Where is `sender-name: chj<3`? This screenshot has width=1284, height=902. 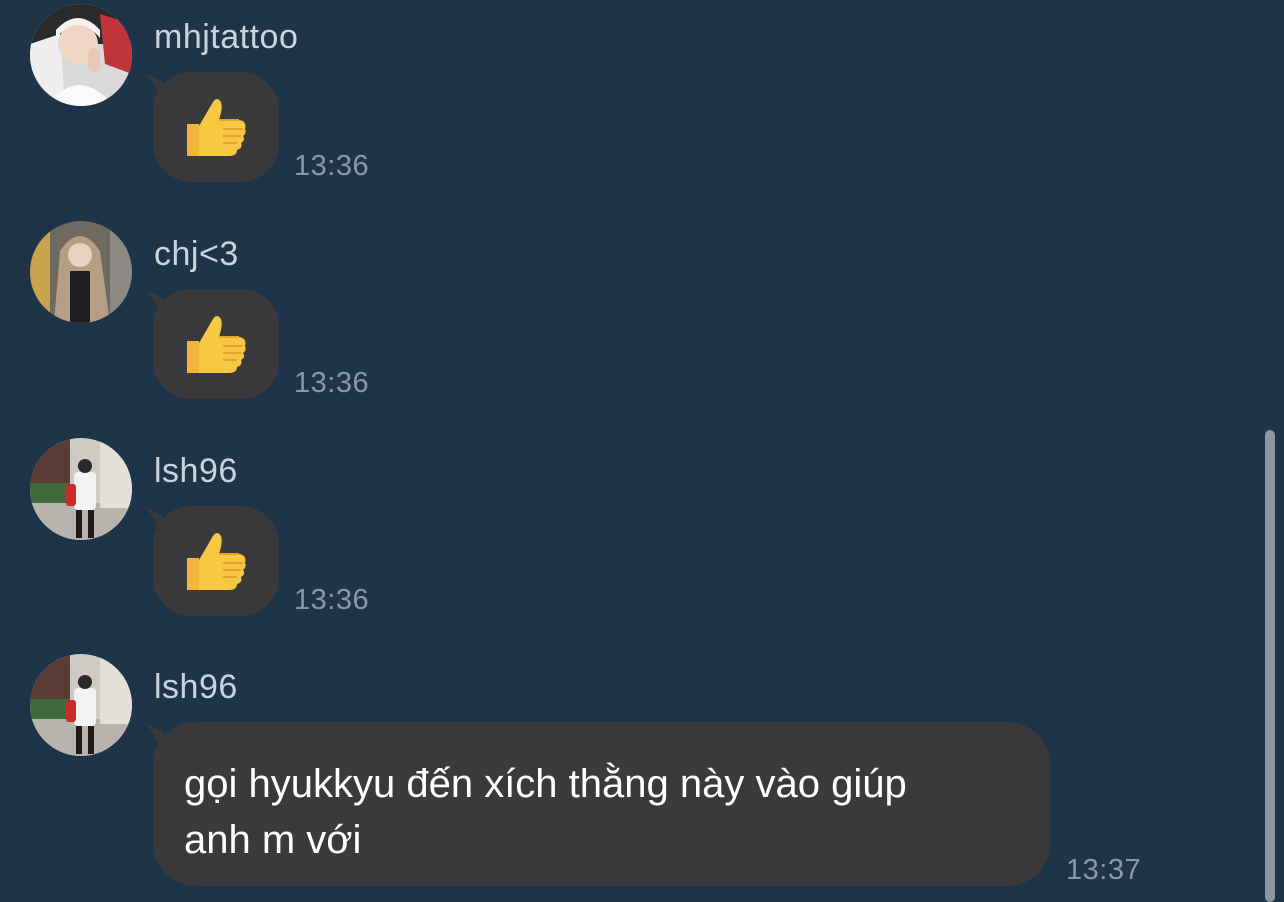 sender-name: chj<3 is located at coordinates (196, 254).